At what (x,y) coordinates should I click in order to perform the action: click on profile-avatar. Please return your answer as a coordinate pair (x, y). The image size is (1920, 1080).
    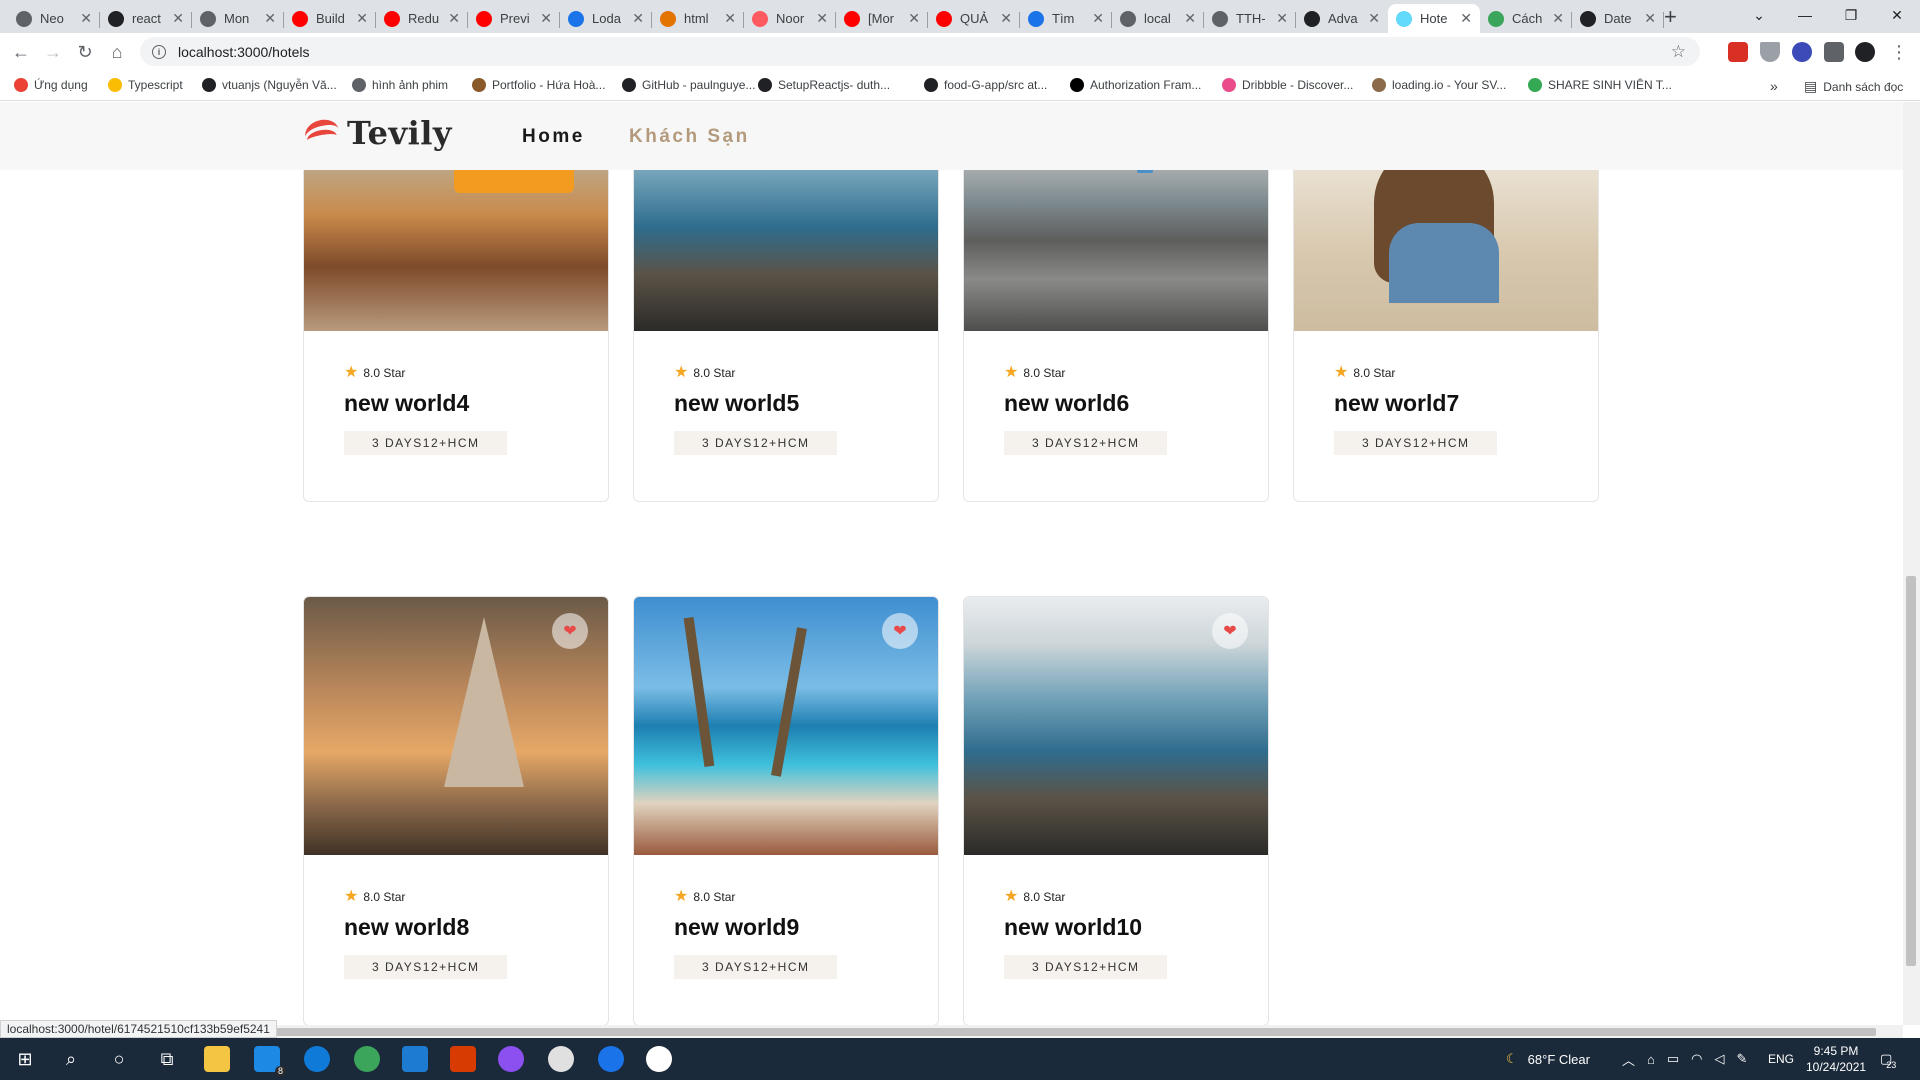
    Looking at the image, I should click on (1865, 52).